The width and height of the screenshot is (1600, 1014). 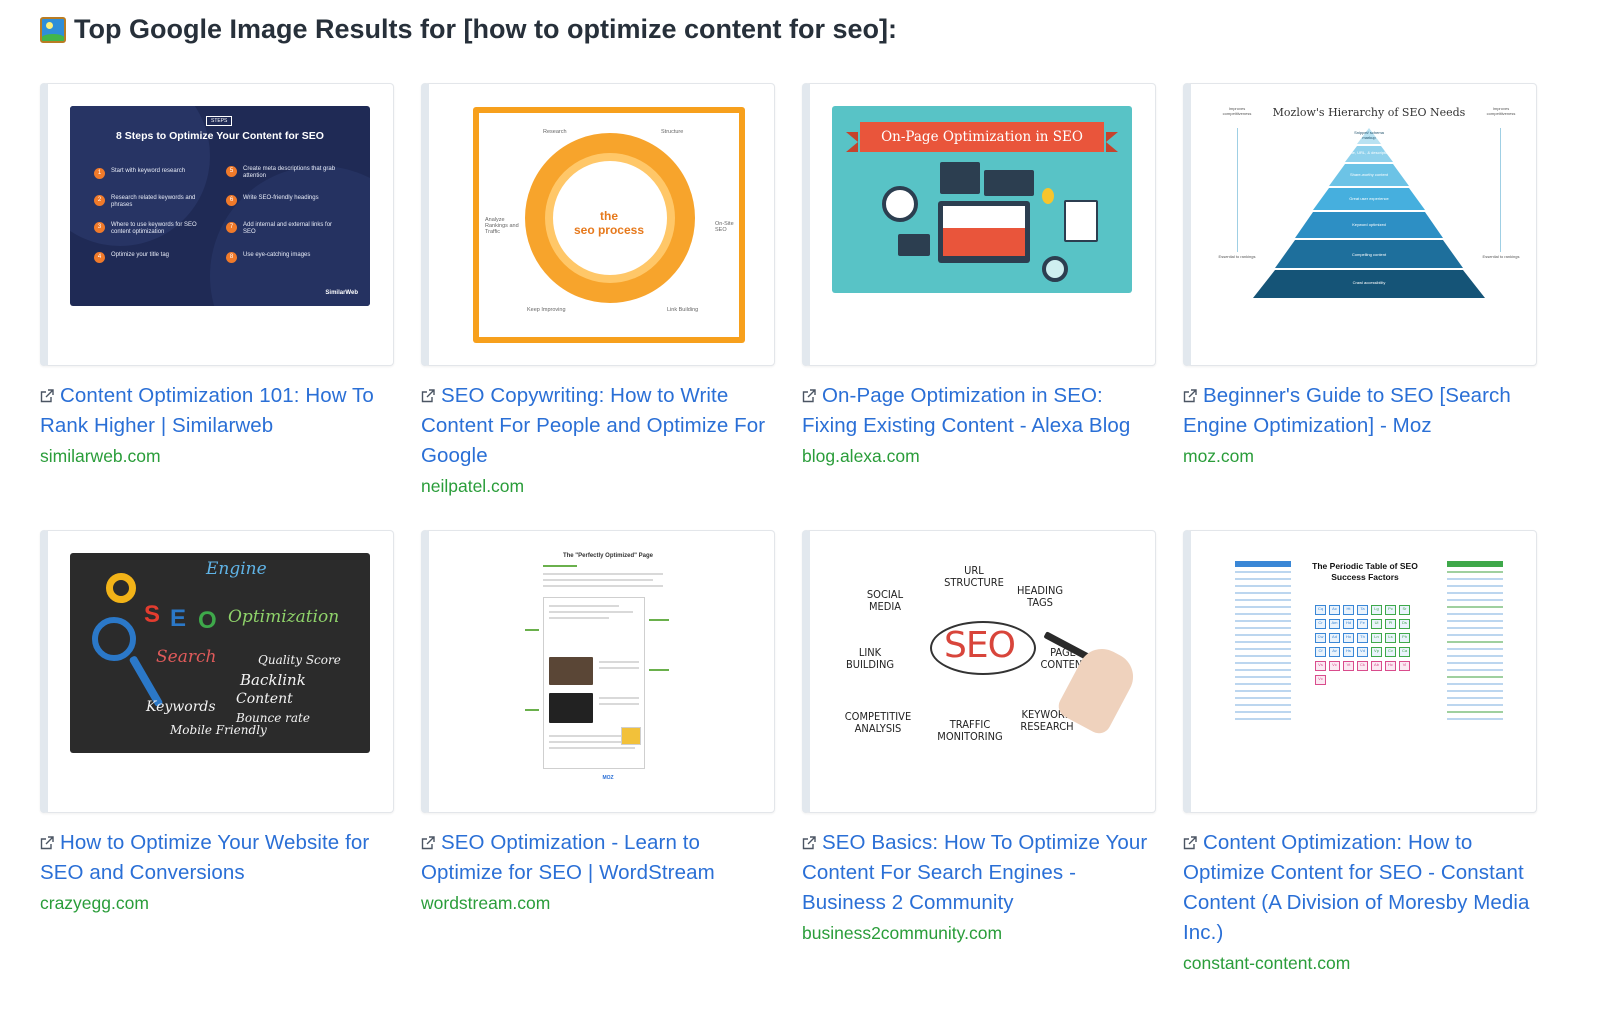 I want to click on result-domain: crazyegg.com, so click(x=94, y=903).